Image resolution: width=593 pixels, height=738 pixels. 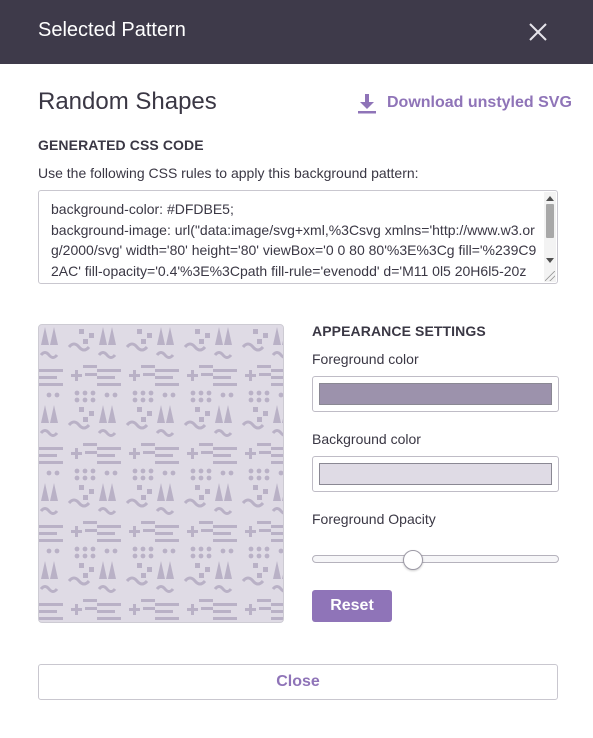 I want to click on close-icon, so click(x=538, y=32).